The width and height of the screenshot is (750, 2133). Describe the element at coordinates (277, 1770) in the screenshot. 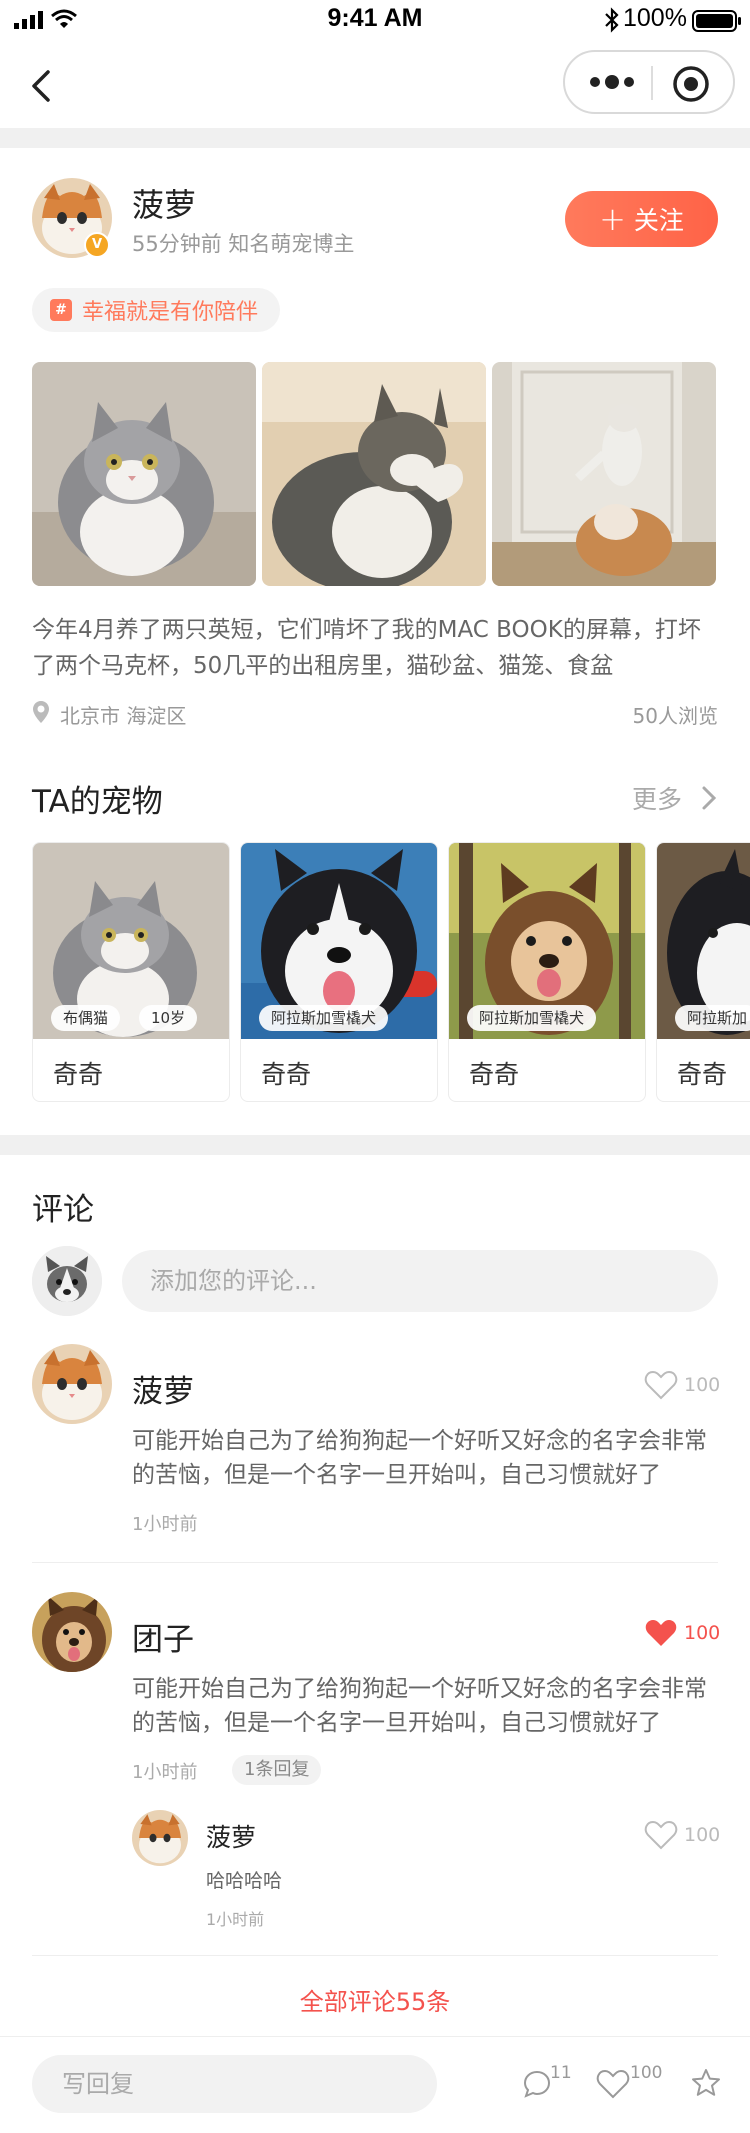

I see `reply-count-chip: 1条回复` at that location.